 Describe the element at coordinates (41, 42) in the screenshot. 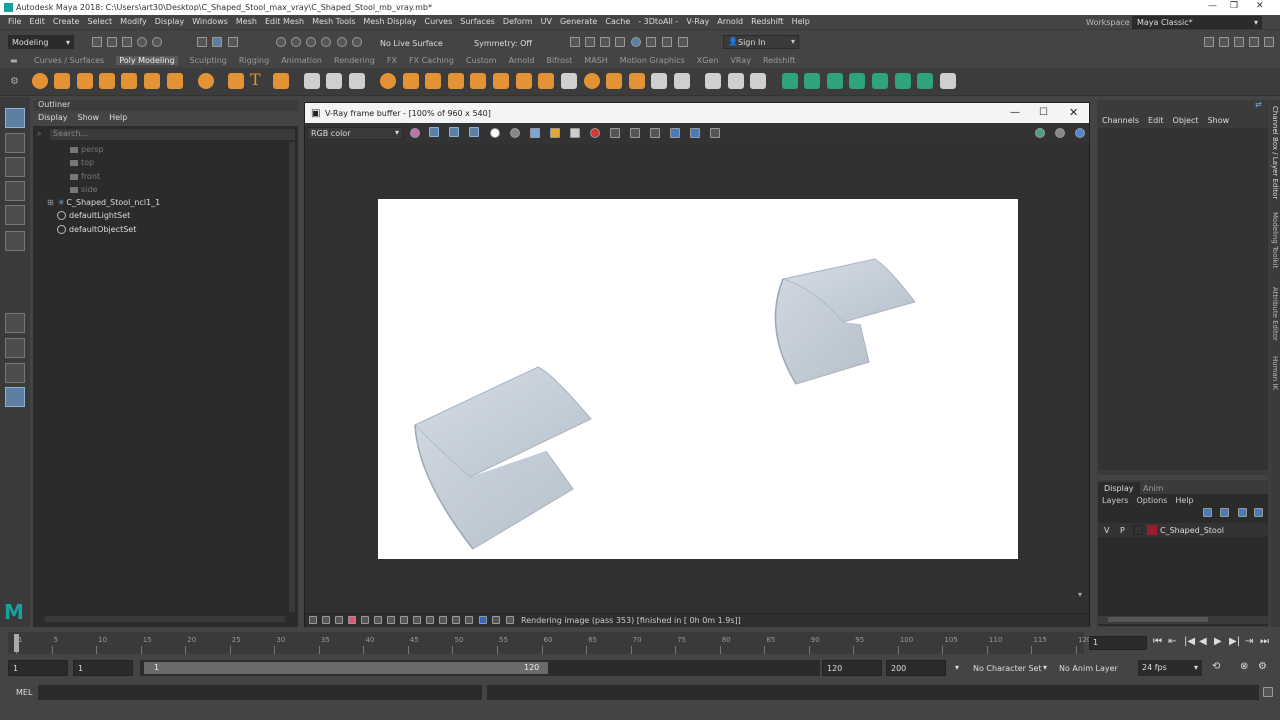

I see `menu-set-select: Modeling ▾` at that location.